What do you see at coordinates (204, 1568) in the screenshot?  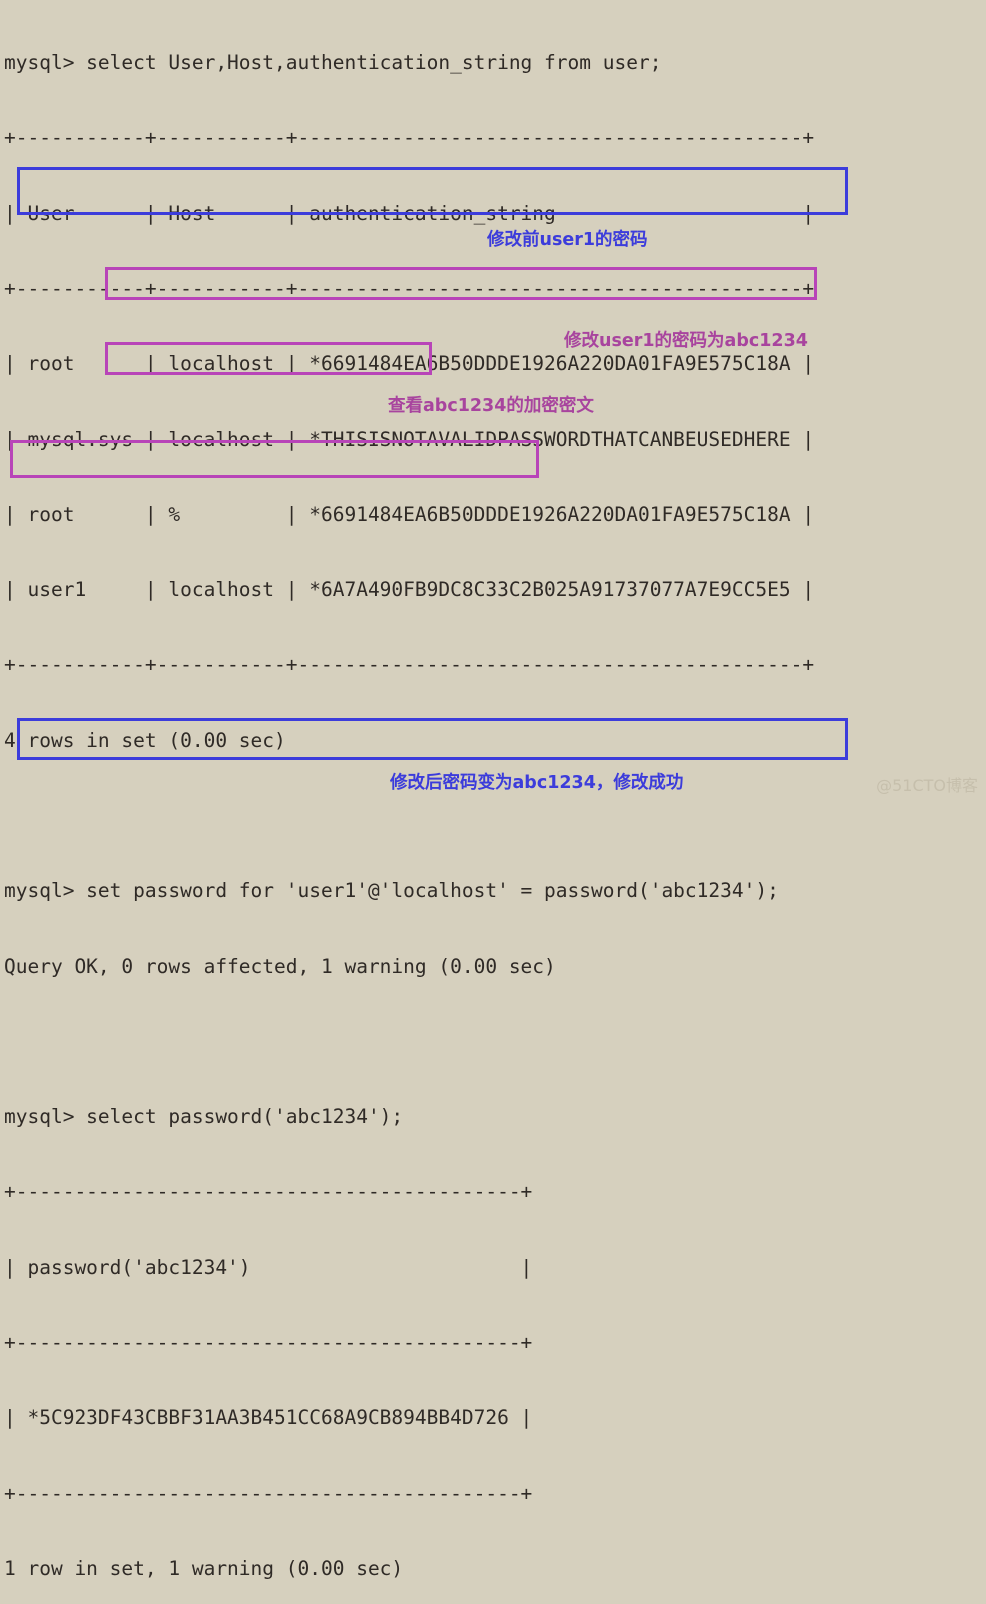 I see `terminal-line: 1 row in set, 1 warning (0.00 sec)` at bounding box center [204, 1568].